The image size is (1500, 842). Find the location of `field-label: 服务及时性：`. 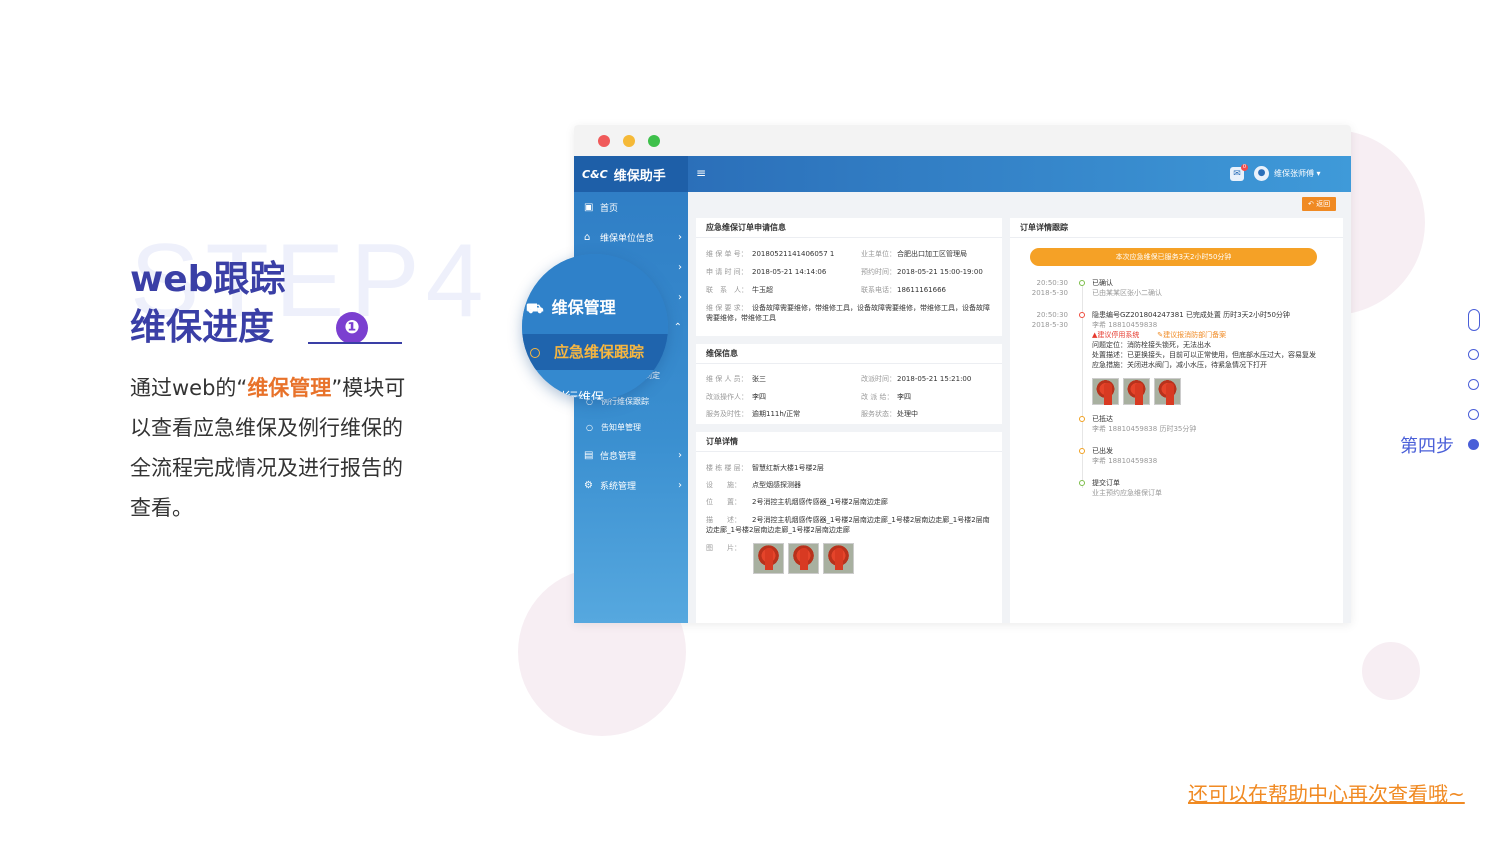

field-label: 服务及时性： is located at coordinates (727, 414).